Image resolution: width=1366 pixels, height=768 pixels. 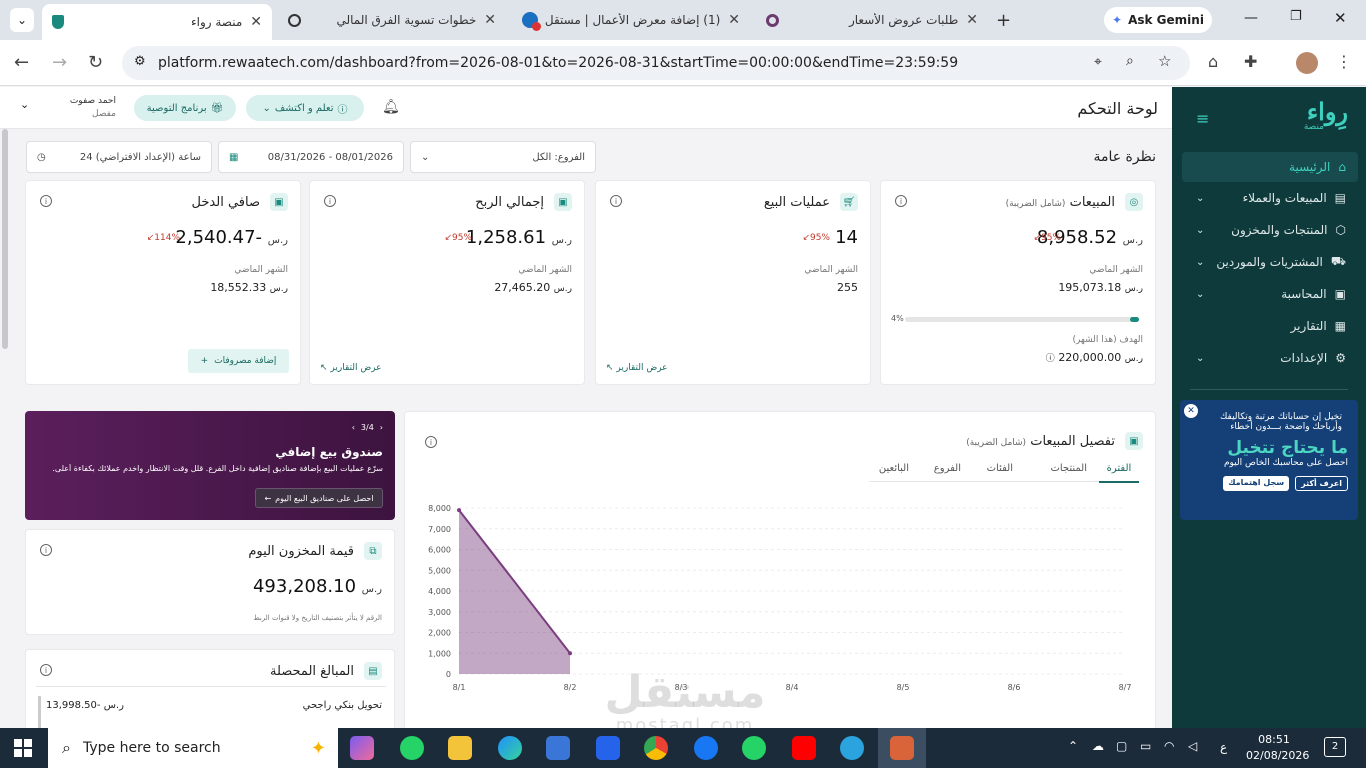 What do you see at coordinates (558, 748) in the screenshot?
I see `store-icon` at bounding box center [558, 748].